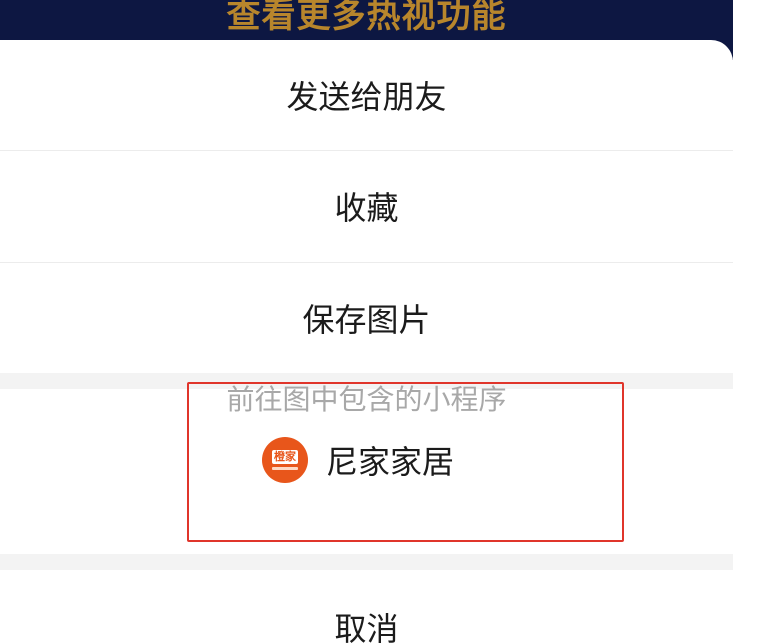  Describe the element at coordinates (366, 18) in the screenshot. I see `background-banner-text: 查看更多热视功能` at that location.